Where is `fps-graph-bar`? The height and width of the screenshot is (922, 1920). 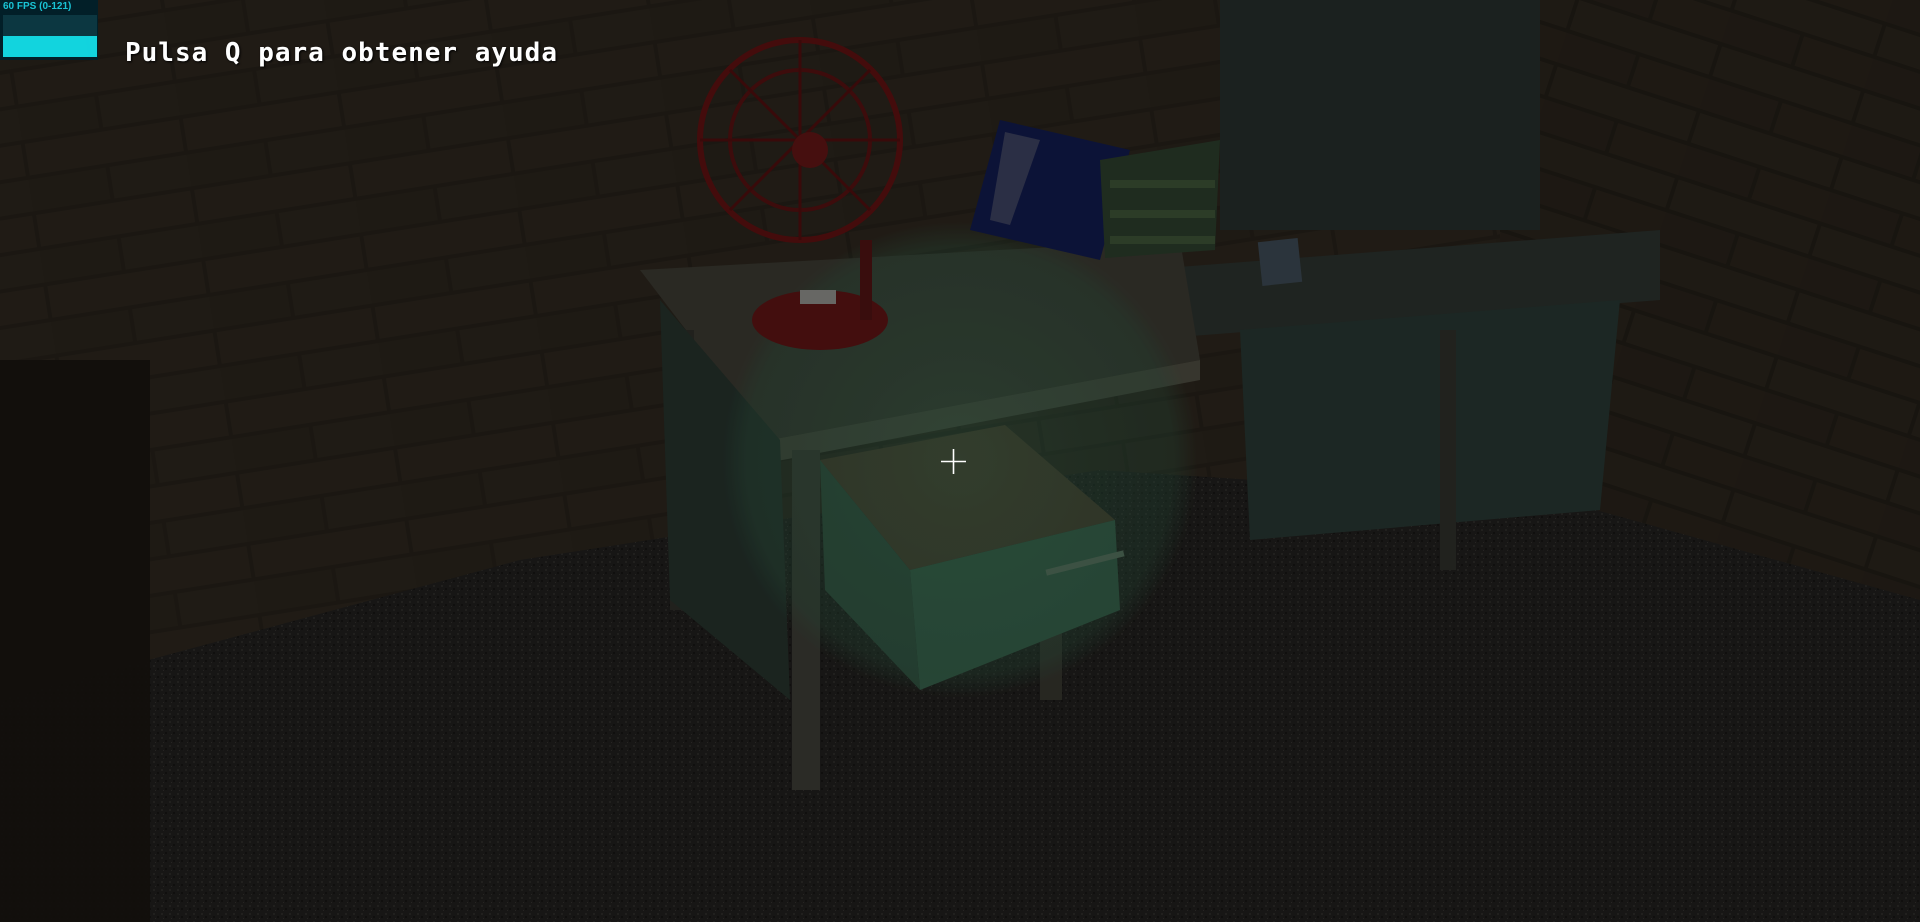 fps-graph-bar is located at coordinates (50, 46).